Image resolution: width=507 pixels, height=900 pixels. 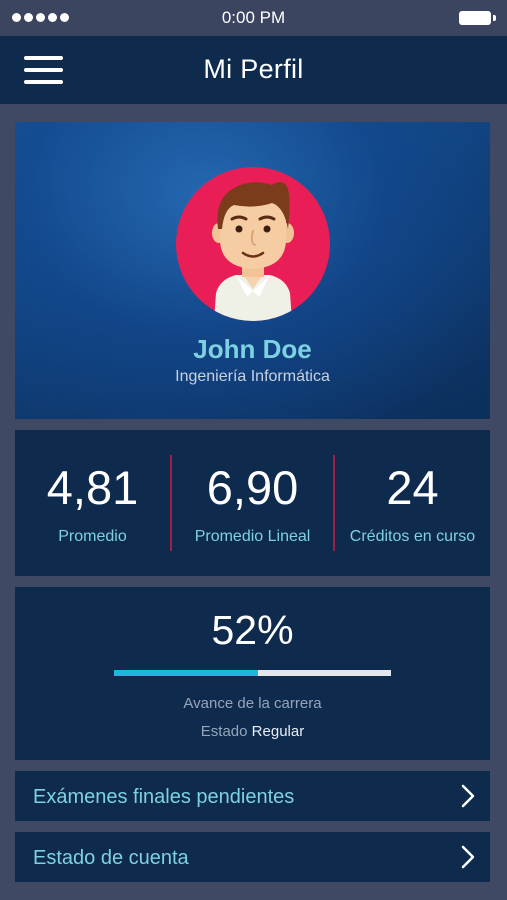 I want to click on state-label: Estado, so click(x=224, y=731).